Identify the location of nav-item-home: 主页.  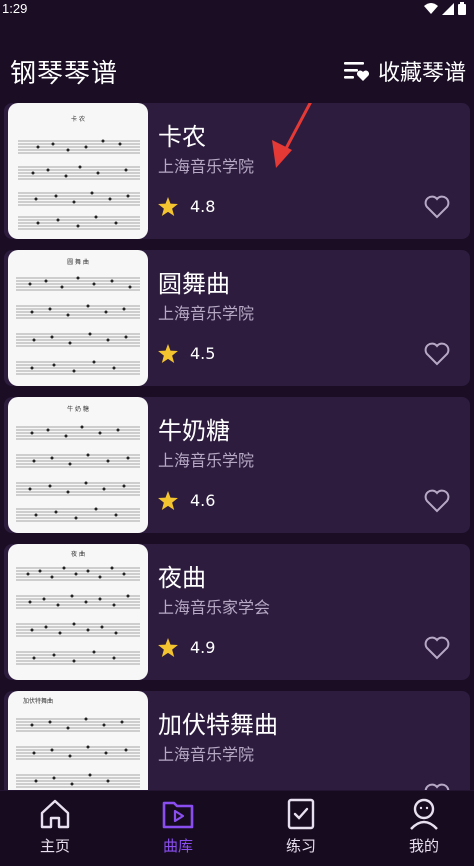
(55, 826).